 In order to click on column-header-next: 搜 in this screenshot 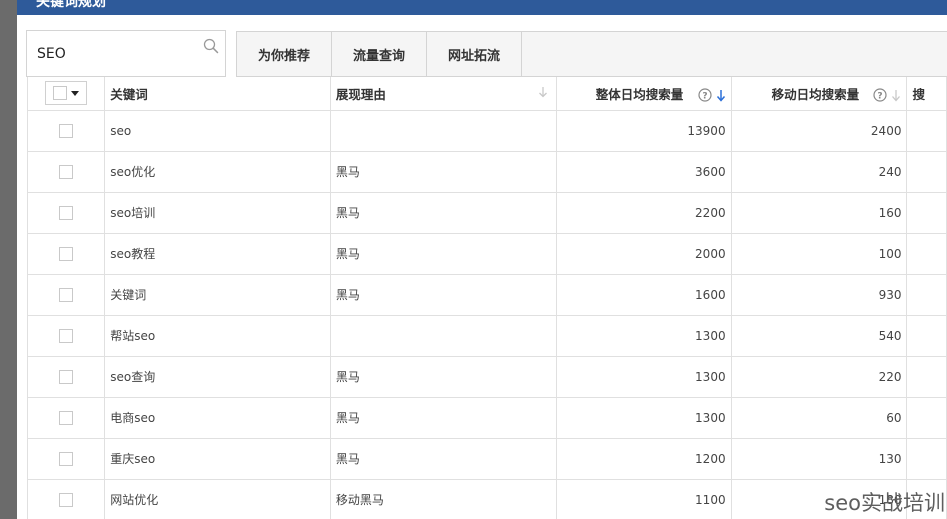, I will do `click(926, 94)`.